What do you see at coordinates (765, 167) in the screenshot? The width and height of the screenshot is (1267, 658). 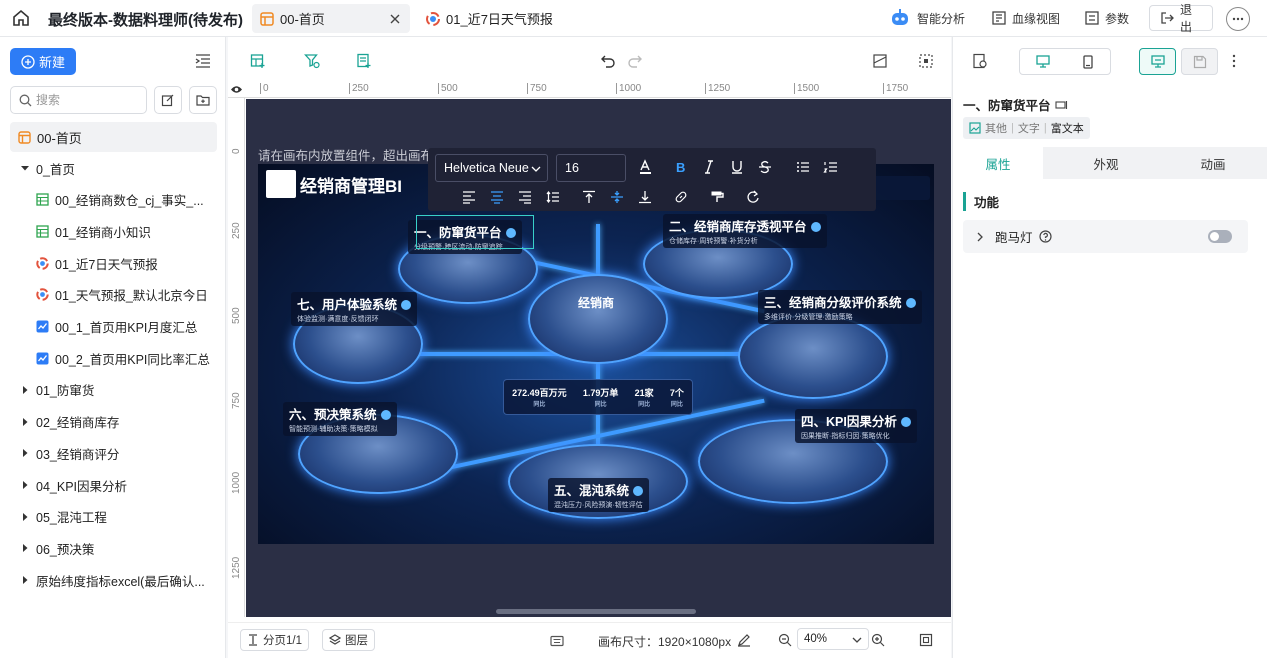 I see `strikethrough-icon` at bounding box center [765, 167].